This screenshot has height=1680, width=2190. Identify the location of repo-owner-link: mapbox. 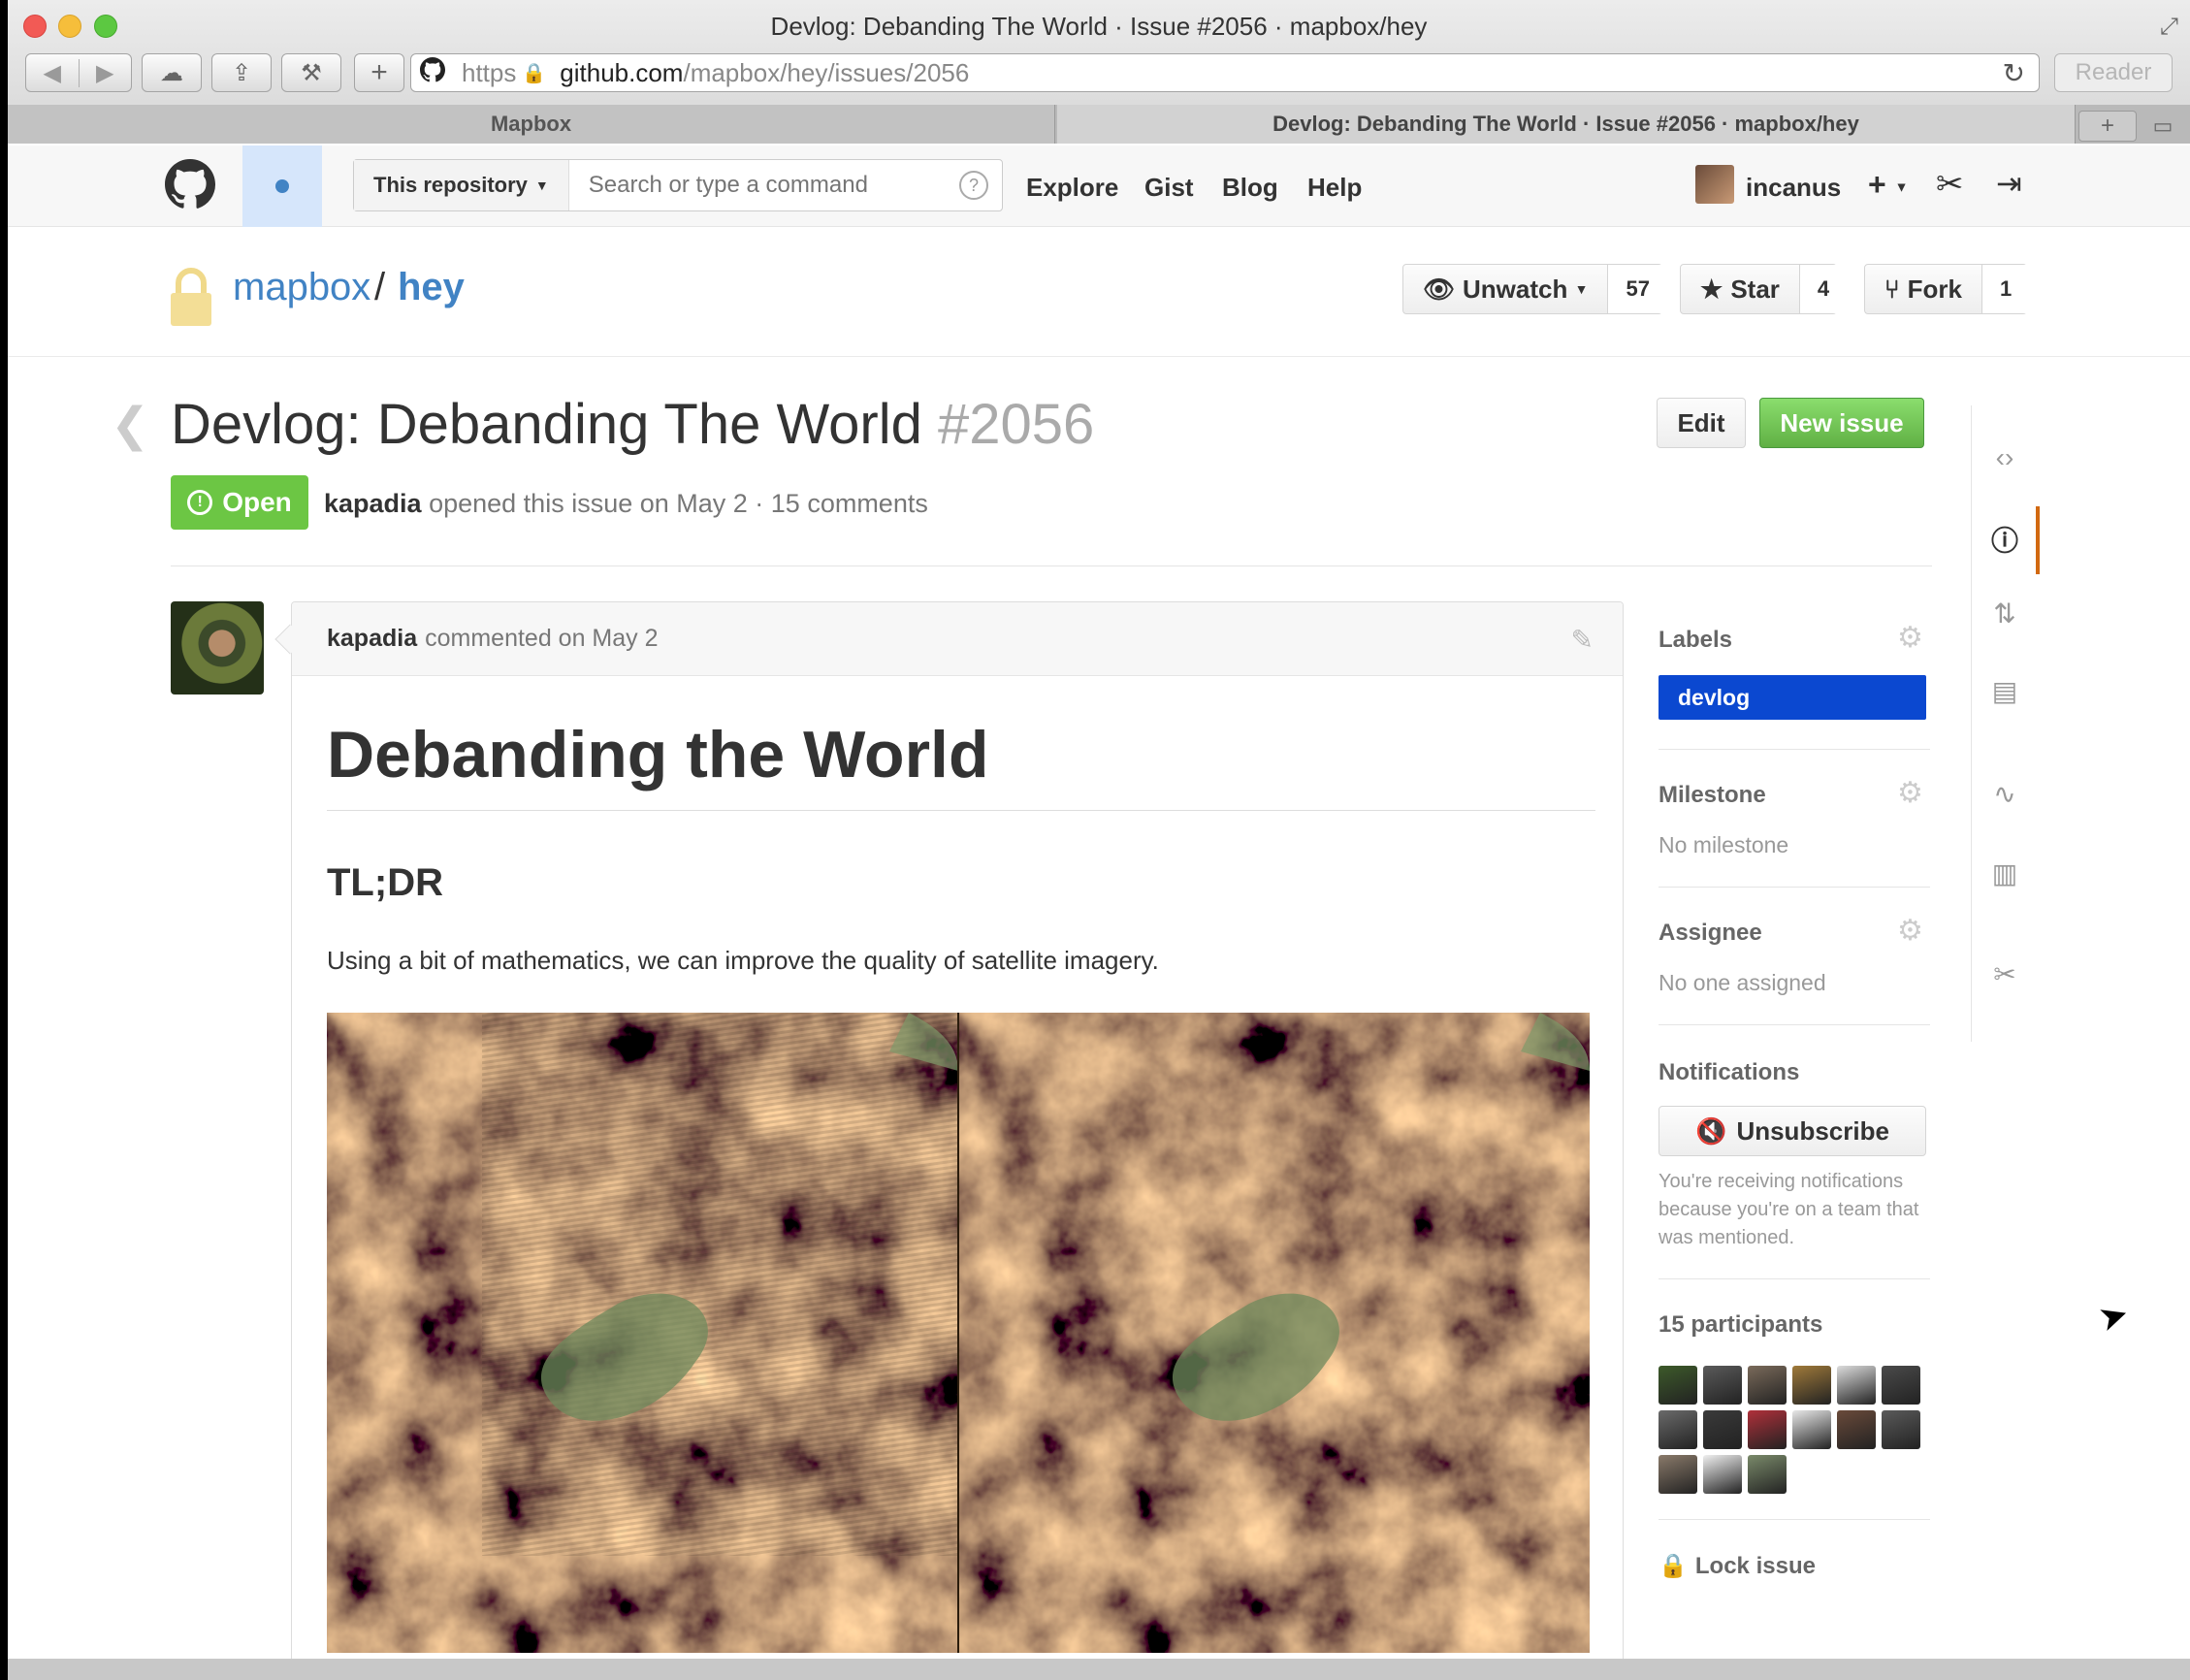
(301, 287).